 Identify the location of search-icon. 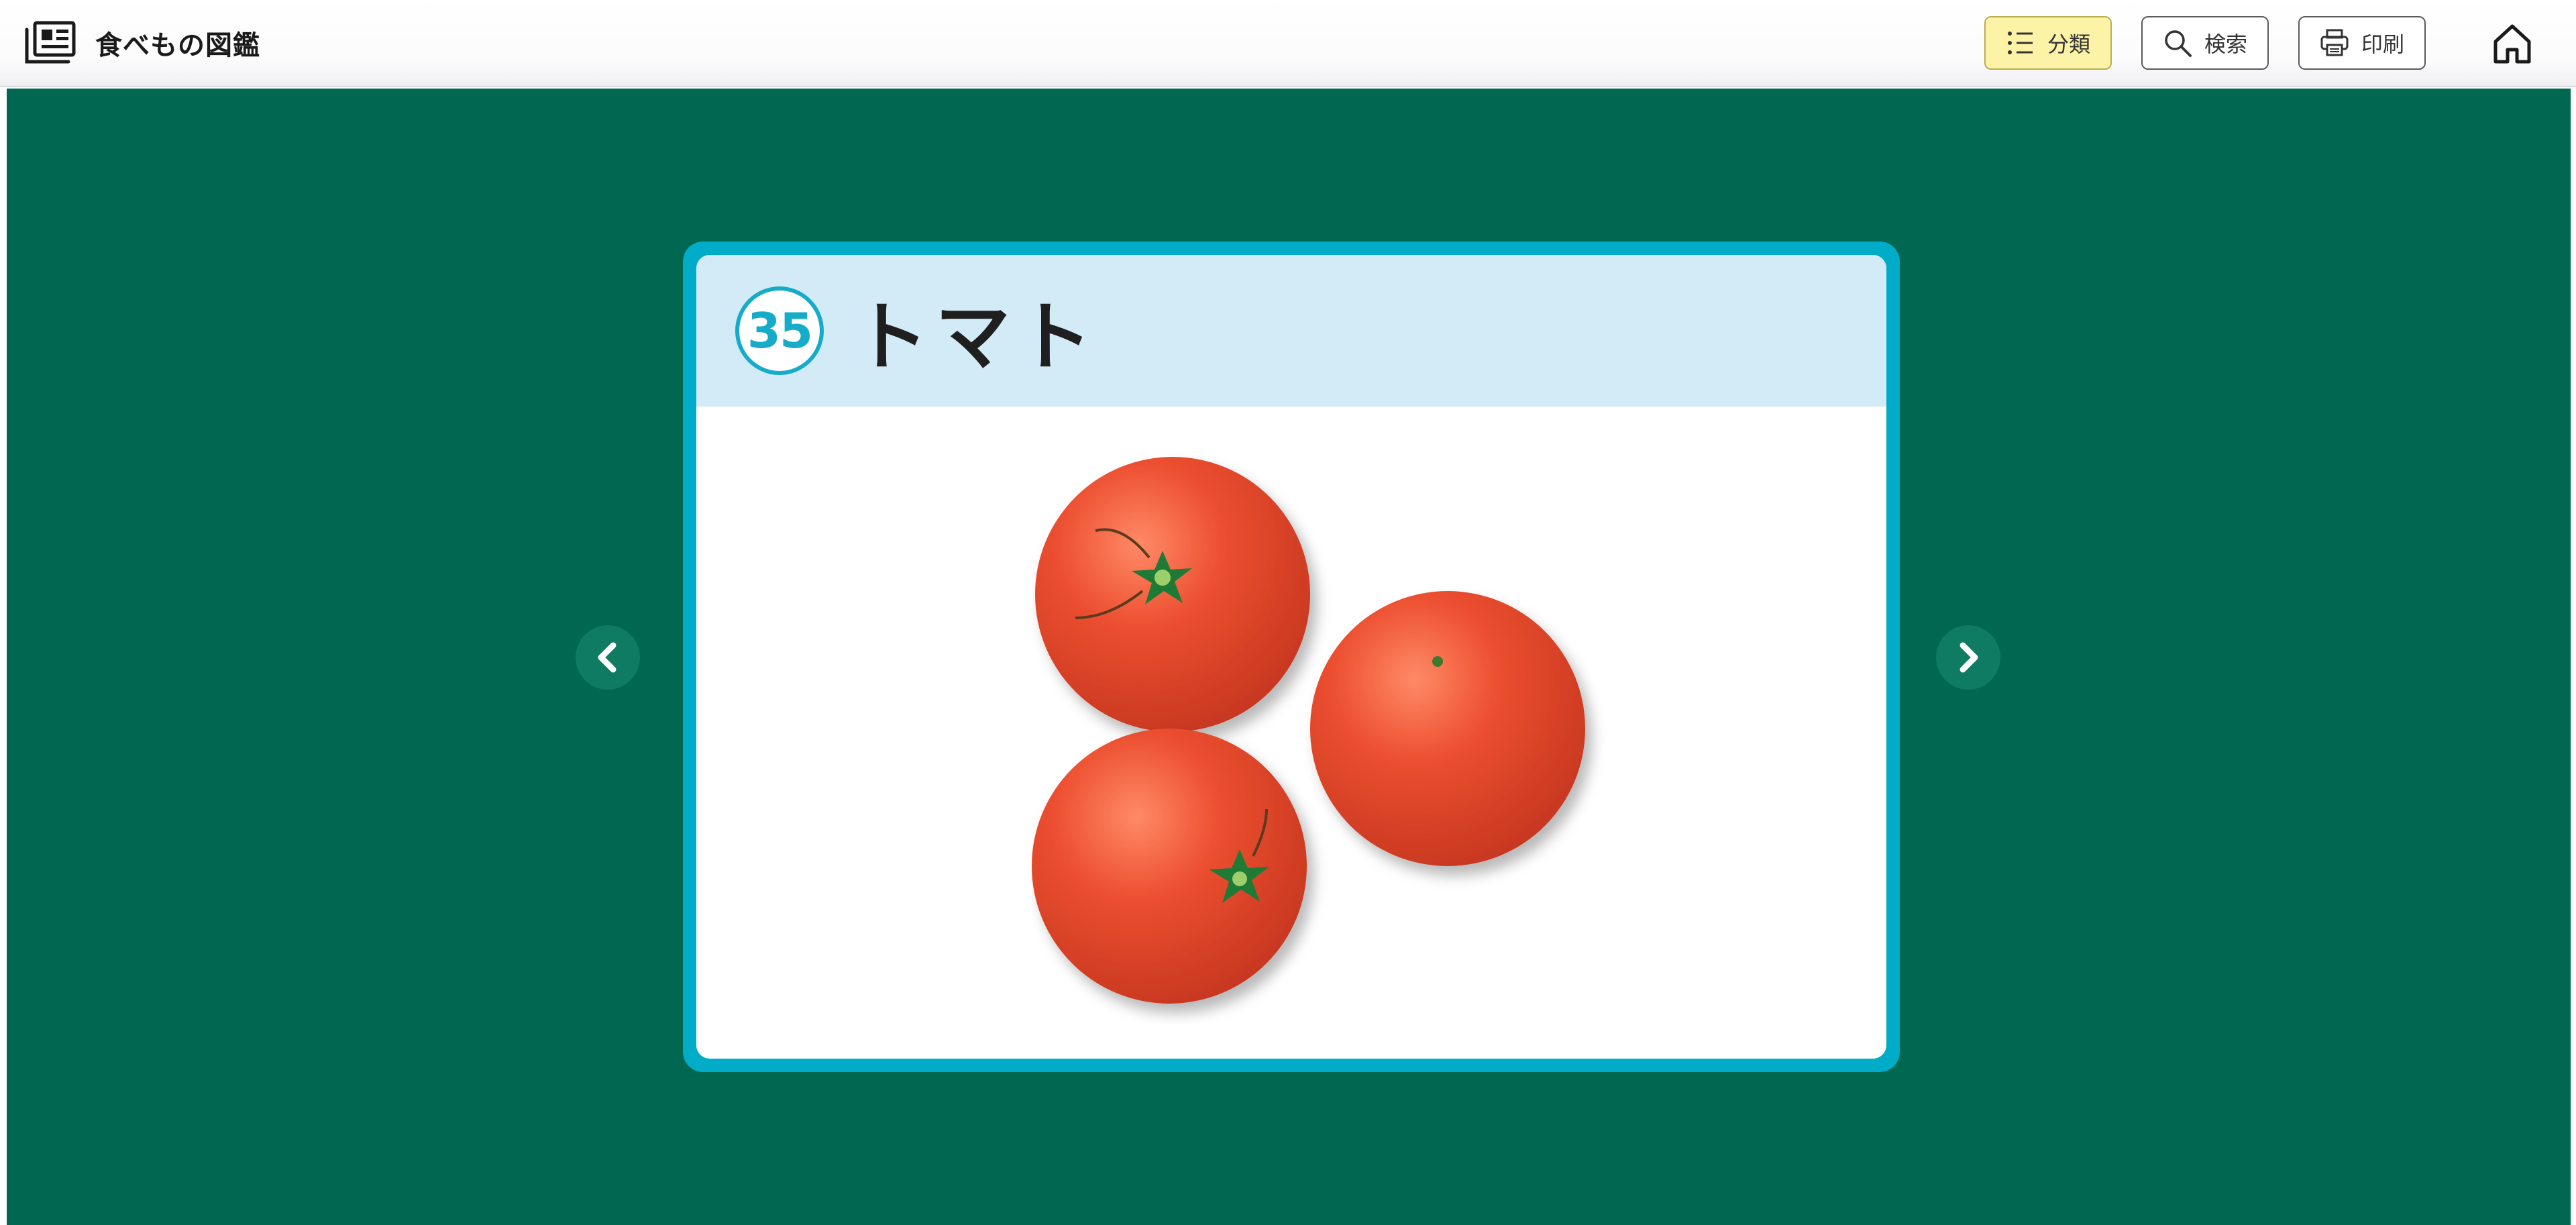
(2178, 43).